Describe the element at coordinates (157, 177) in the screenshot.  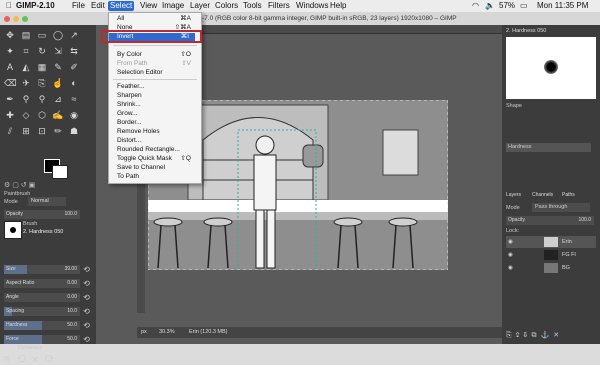
I see `select-menu-item-to-path: To Path` at that location.